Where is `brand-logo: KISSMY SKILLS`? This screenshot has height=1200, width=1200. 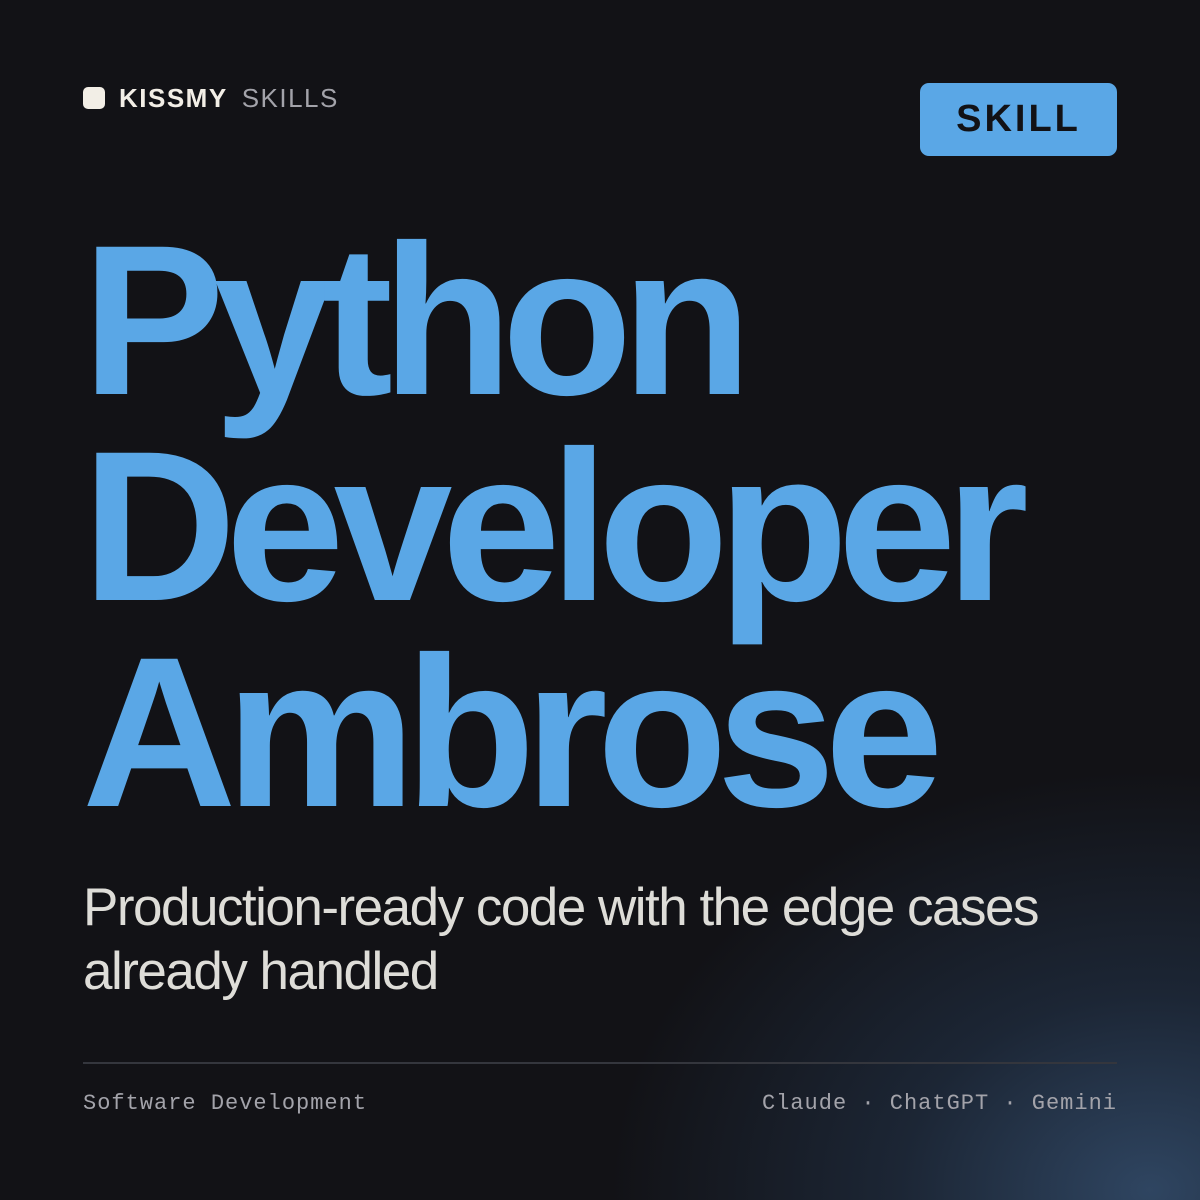 brand-logo: KISSMY SKILLS is located at coordinates (211, 97).